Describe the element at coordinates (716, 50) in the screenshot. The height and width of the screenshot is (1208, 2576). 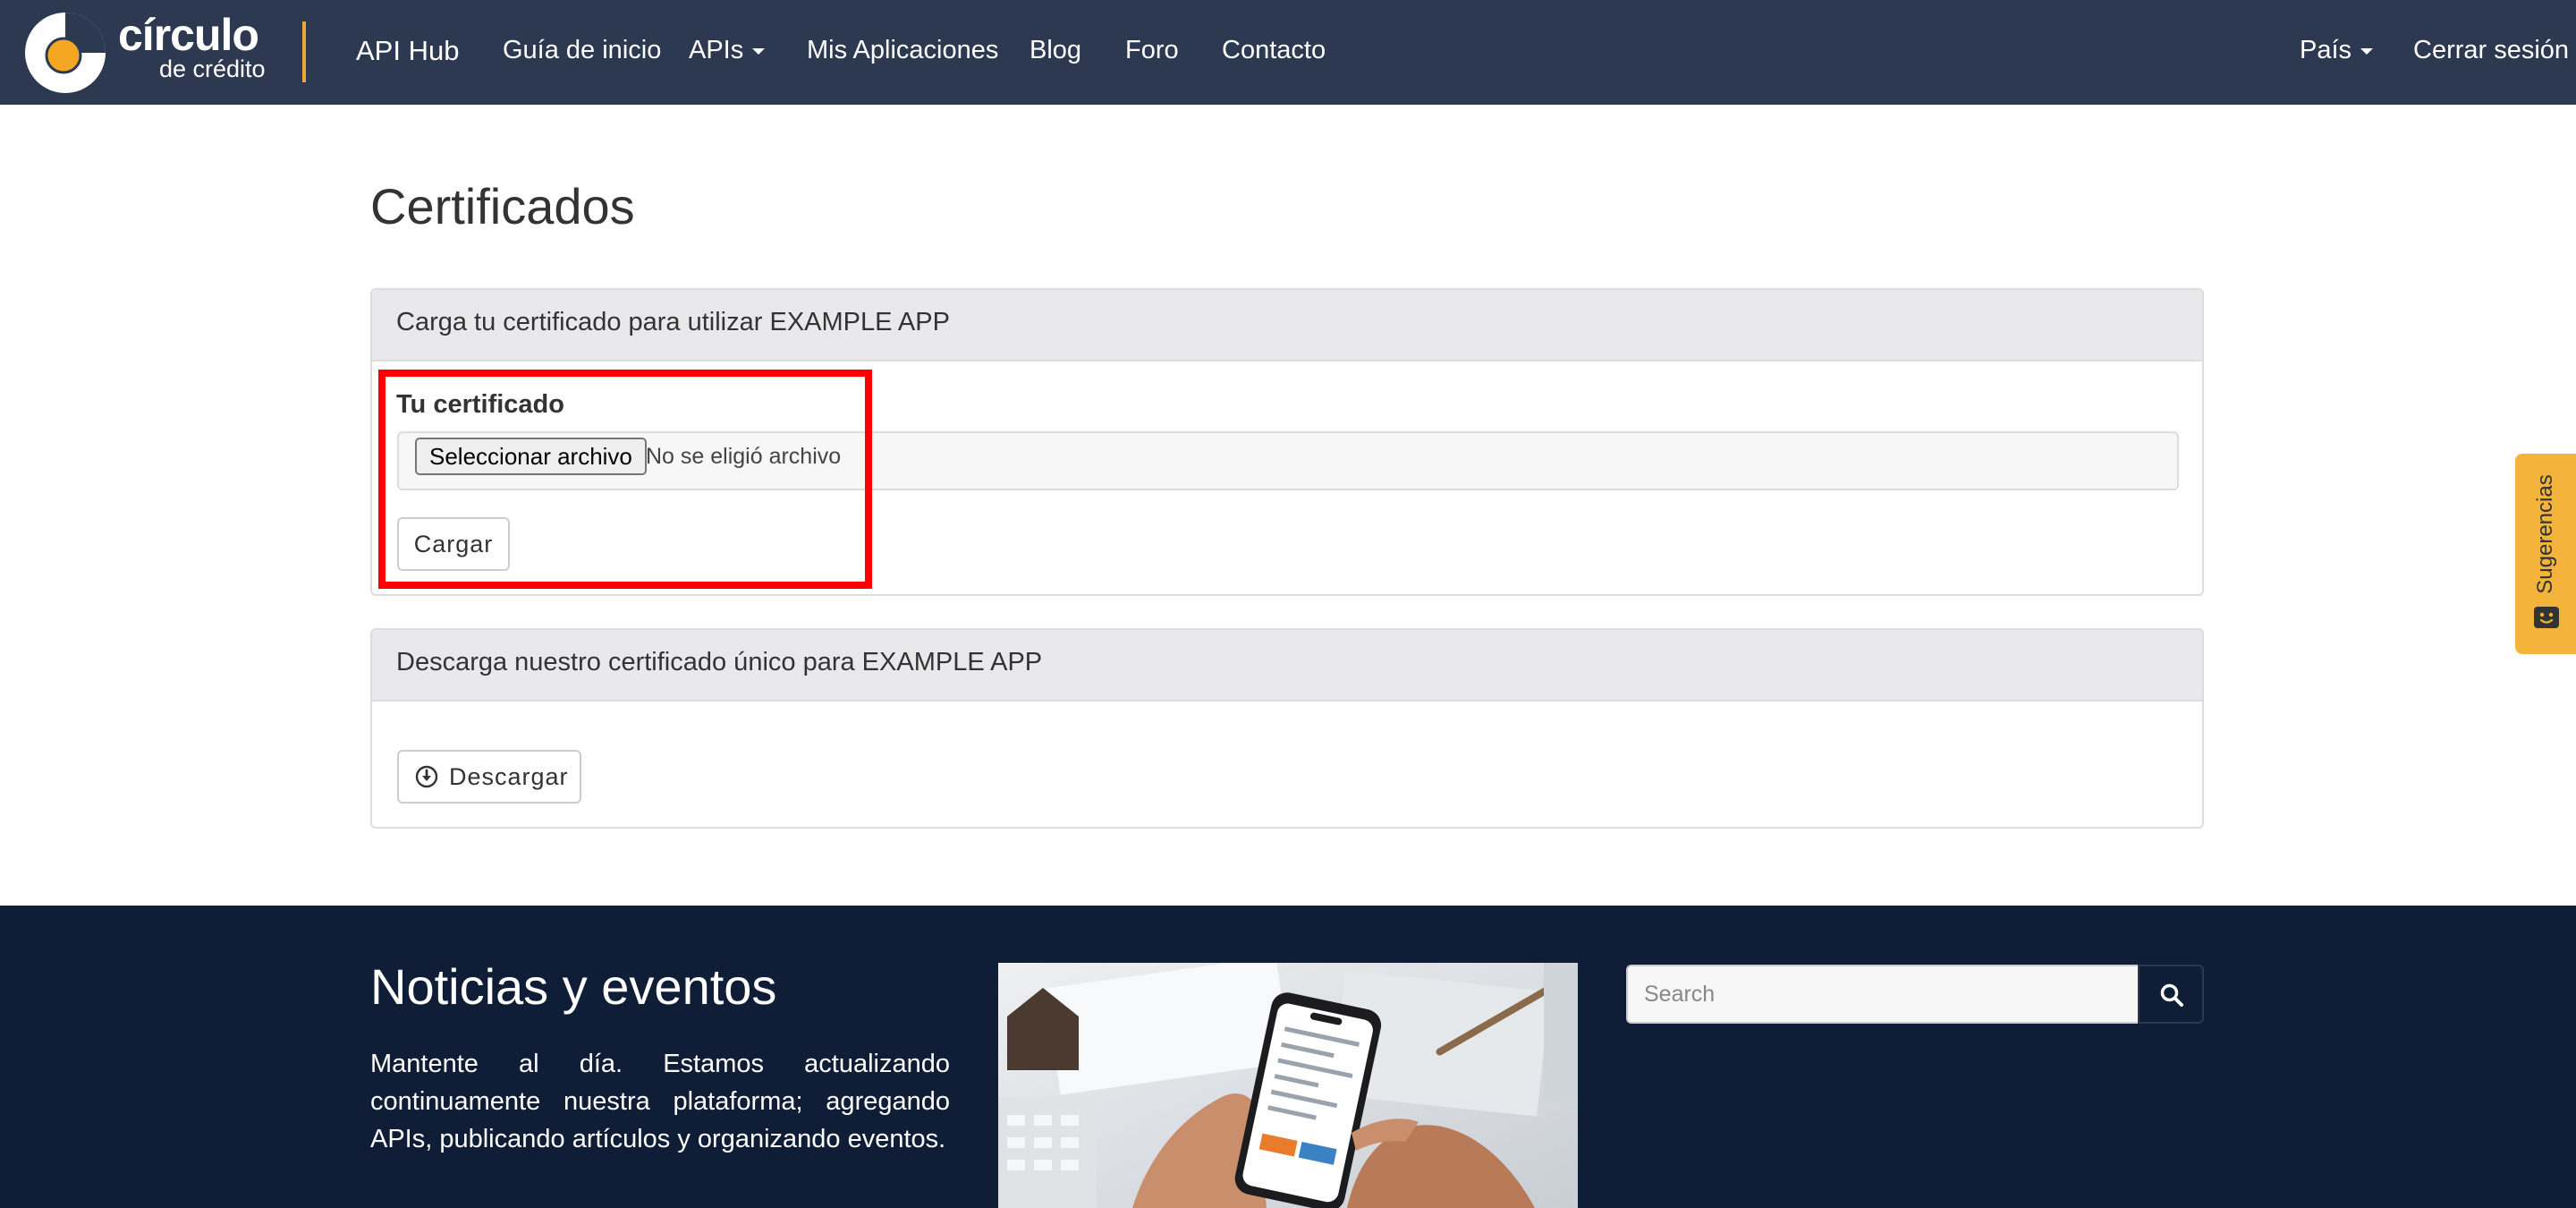
I see `nav-apis-label: APIs` at that location.